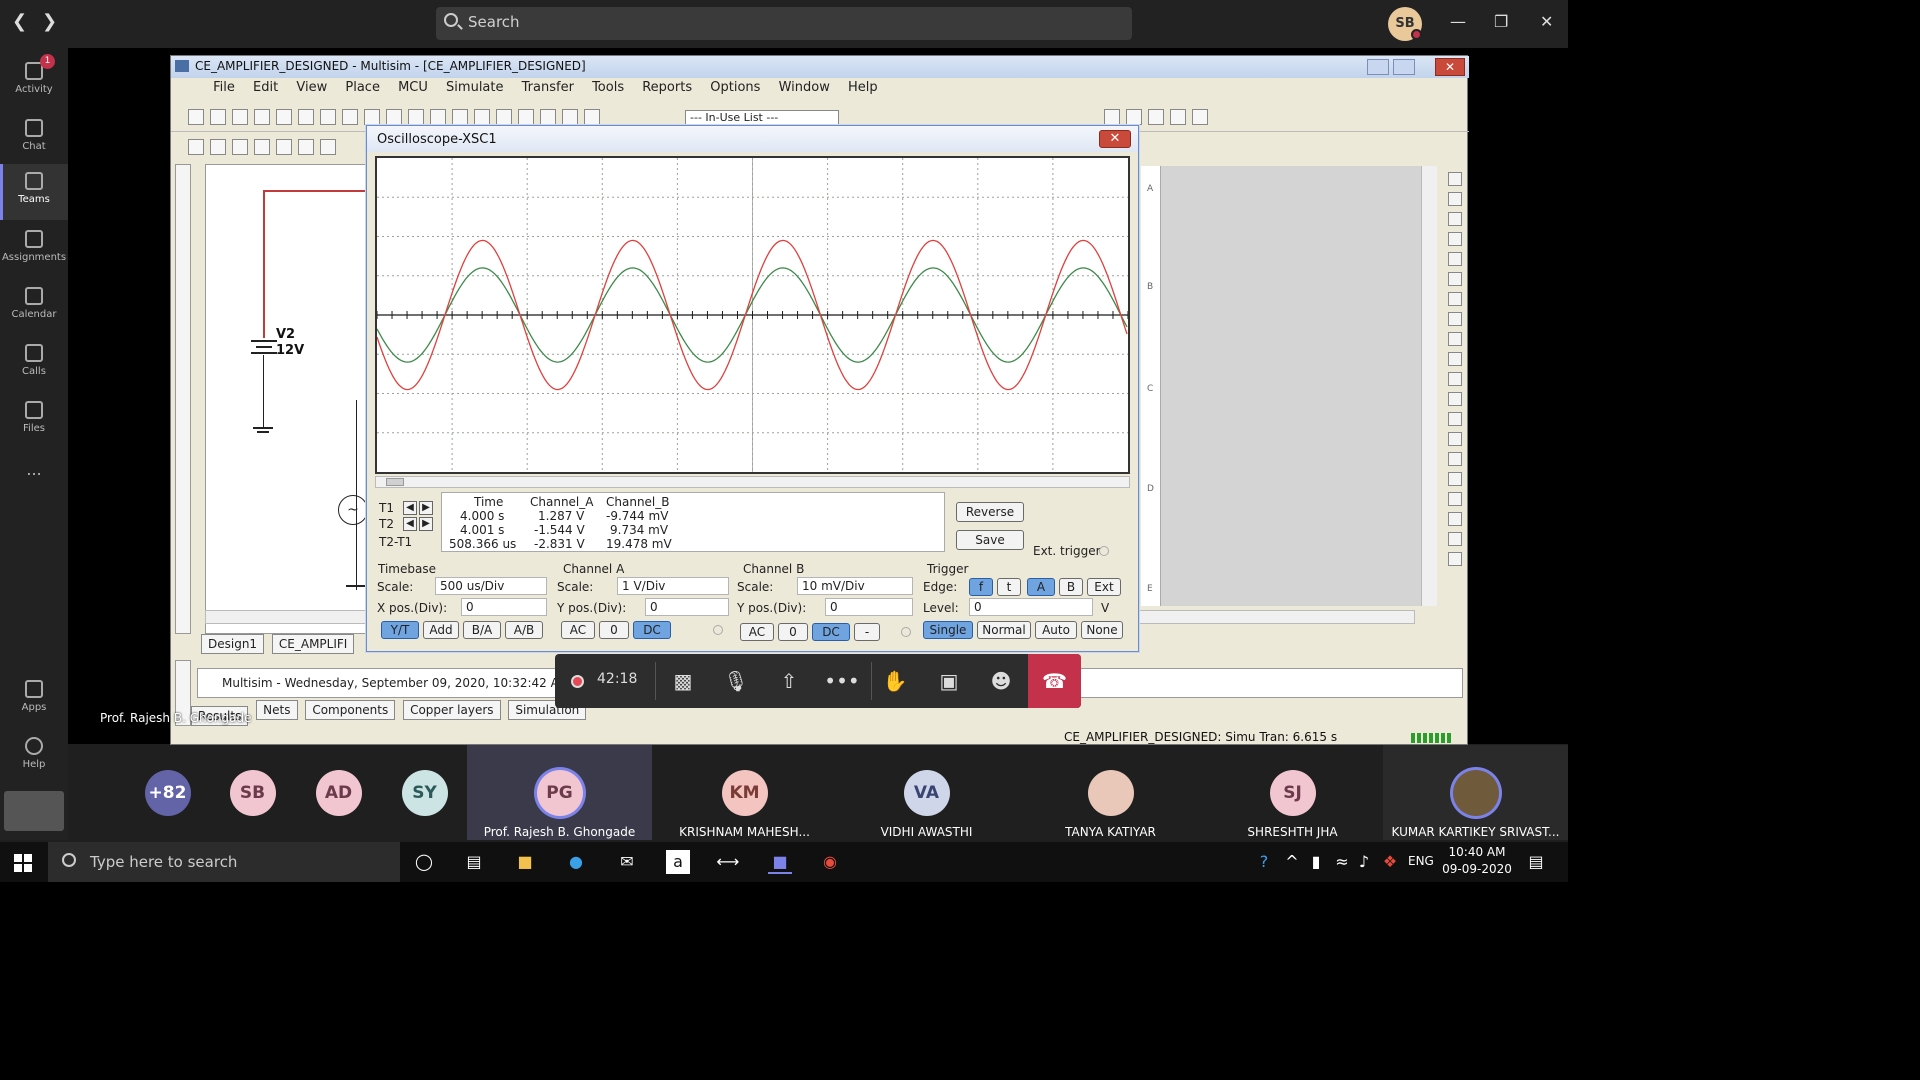  What do you see at coordinates (1156, 117) in the screenshot?
I see `zoom-area-icon` at bounding box center [1156, 117].